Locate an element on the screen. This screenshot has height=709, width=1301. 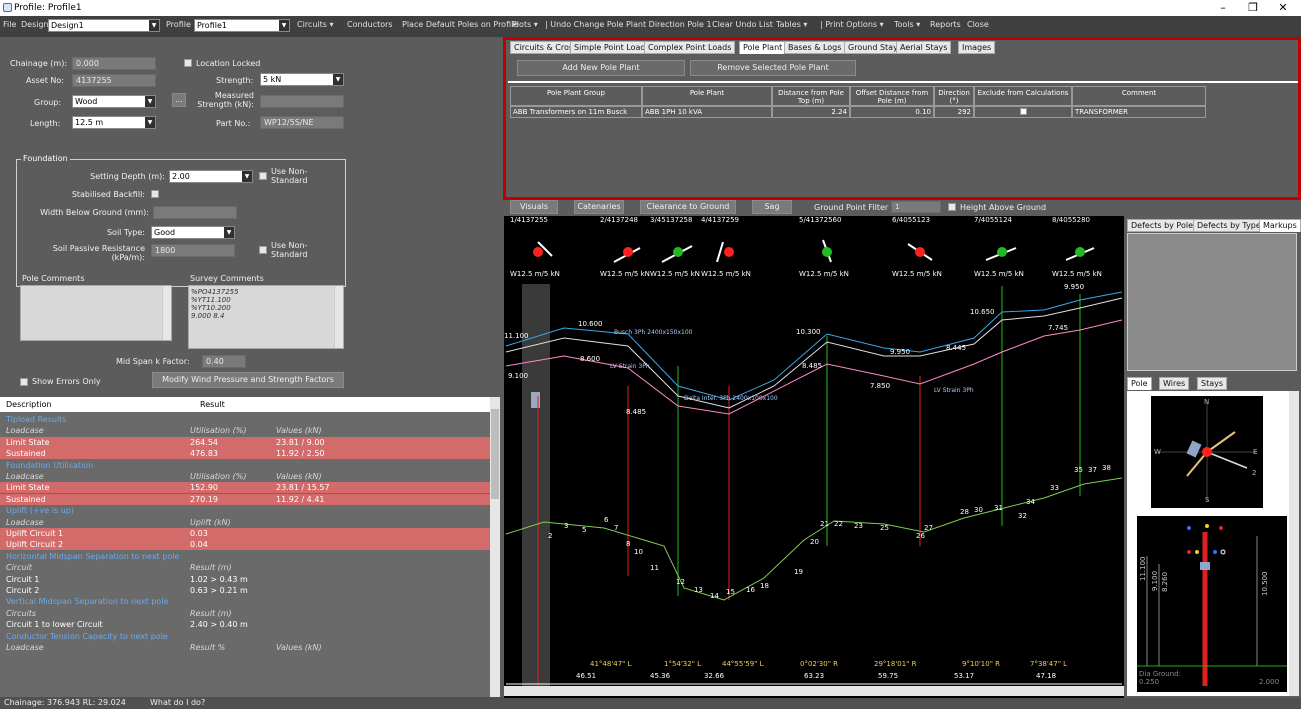
pole-id-label: 3/45137258 is located at coordinates (671, 220).